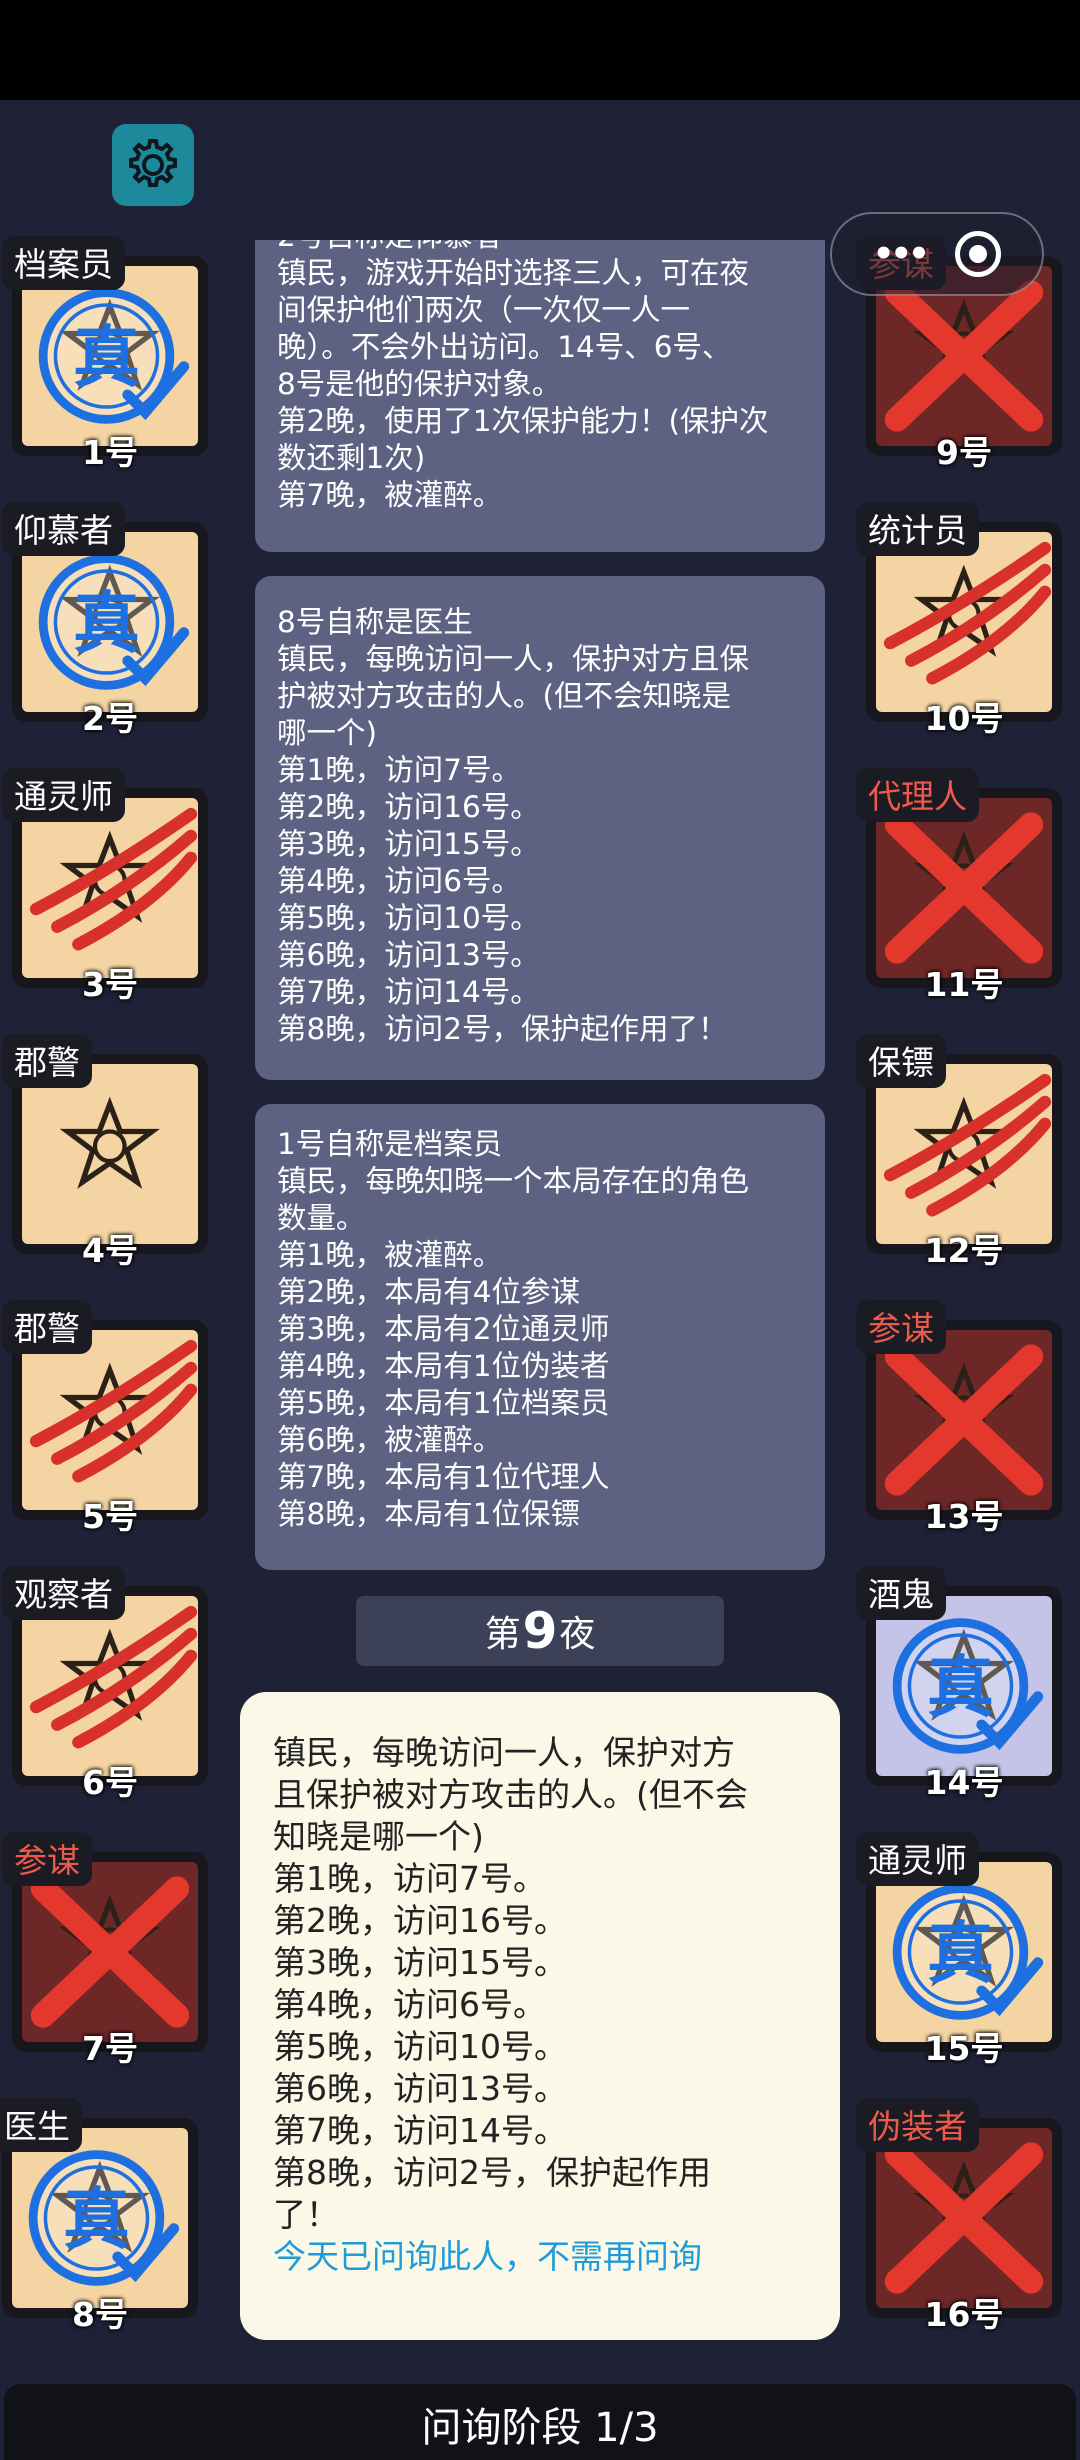 The width and height of the screenshot is (1080, 2460). I want to click on night-indicator: 第 9 夜, so click(540, 1631).